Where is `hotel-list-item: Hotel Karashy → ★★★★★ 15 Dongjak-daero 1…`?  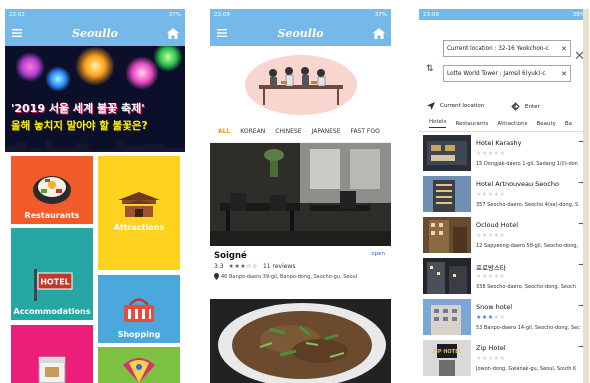
hotel-list-item: Hotel Karashy → ★★★★★ 15 Dongjak-daero 1… is located at coordinates (504, 154).